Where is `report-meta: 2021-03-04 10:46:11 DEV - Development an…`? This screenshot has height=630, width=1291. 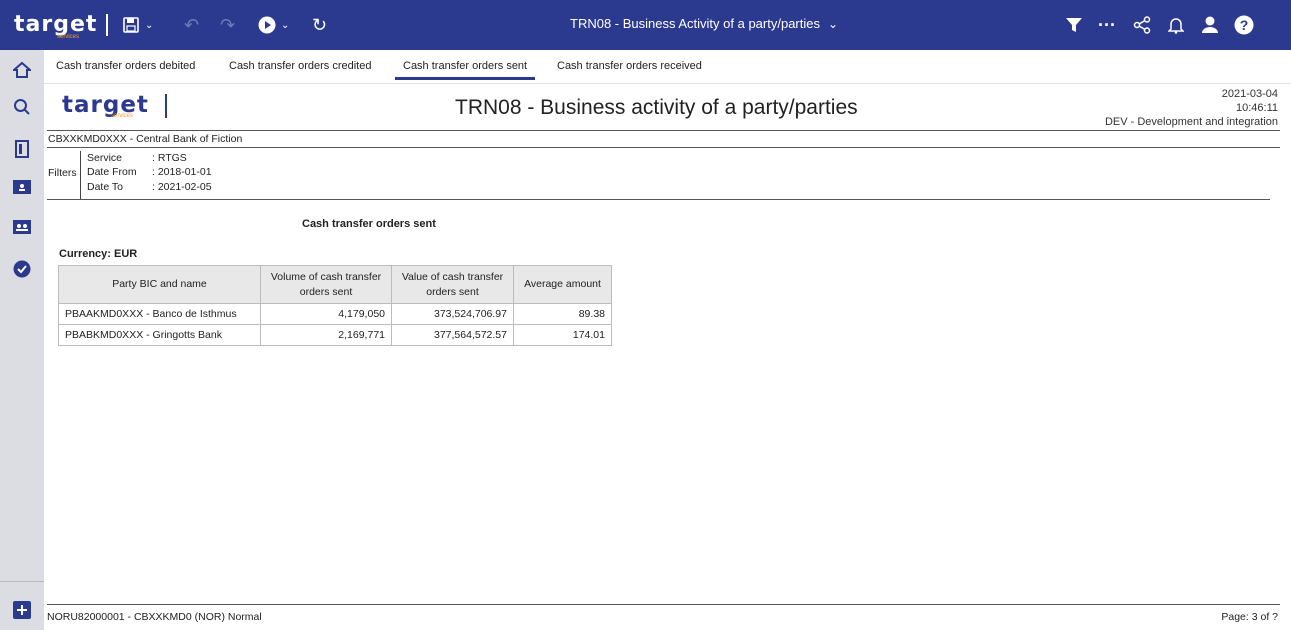
report-meta: 2021-03-04 10:46:11 DEV - Development an… is located at coordinates (1191, 108).